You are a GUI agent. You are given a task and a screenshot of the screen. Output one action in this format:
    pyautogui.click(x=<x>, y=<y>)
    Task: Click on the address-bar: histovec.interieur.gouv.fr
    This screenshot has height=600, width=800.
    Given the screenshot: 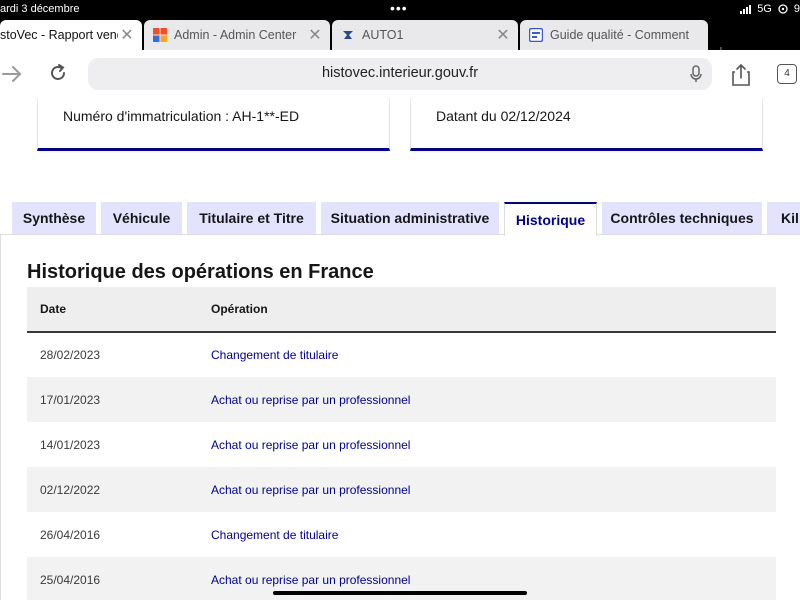 What is the action you would take?
    pyautogui.click(x=400, y=74)
    